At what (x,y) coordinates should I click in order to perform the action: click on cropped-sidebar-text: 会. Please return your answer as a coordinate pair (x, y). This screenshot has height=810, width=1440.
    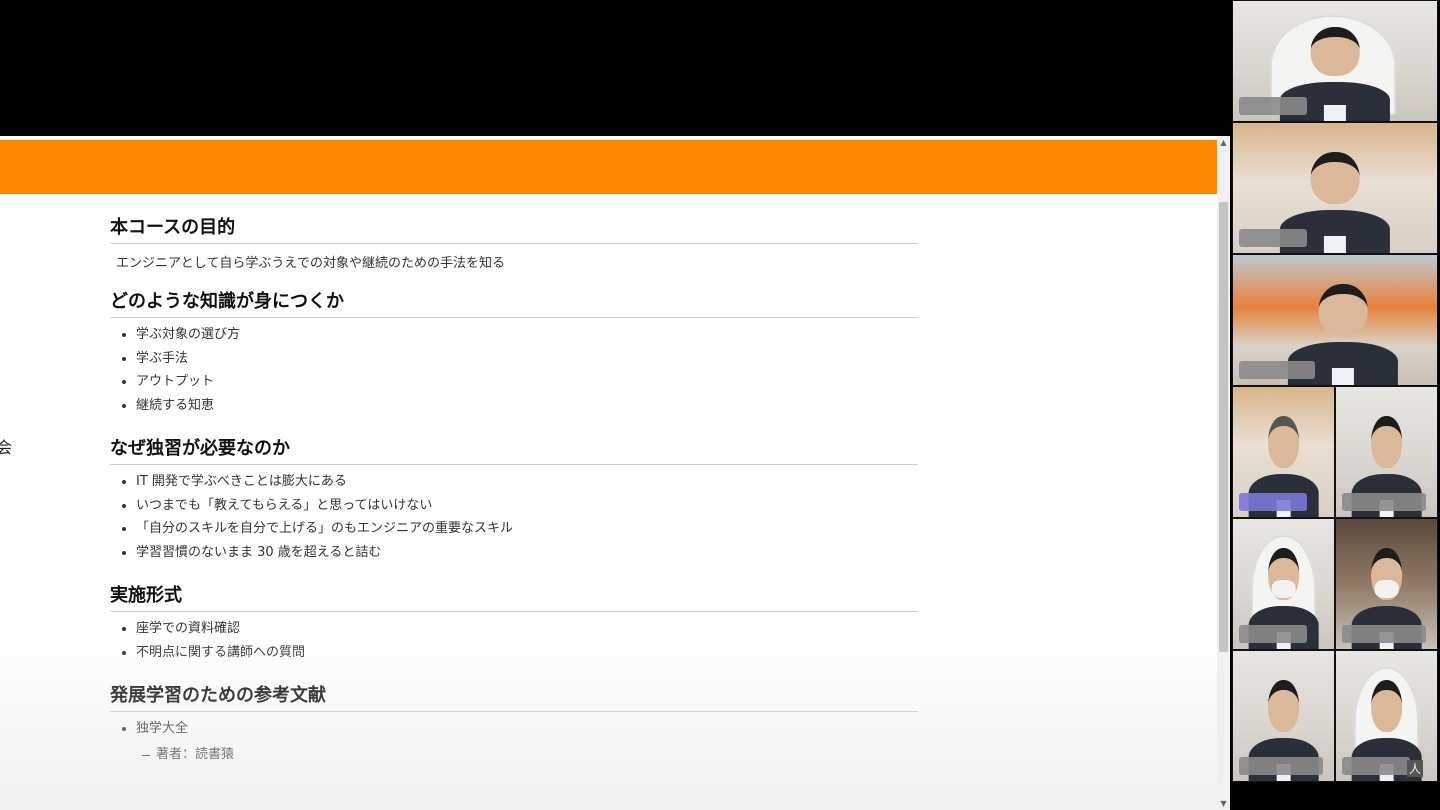
    Looking at the image, I should click on (6, 447).